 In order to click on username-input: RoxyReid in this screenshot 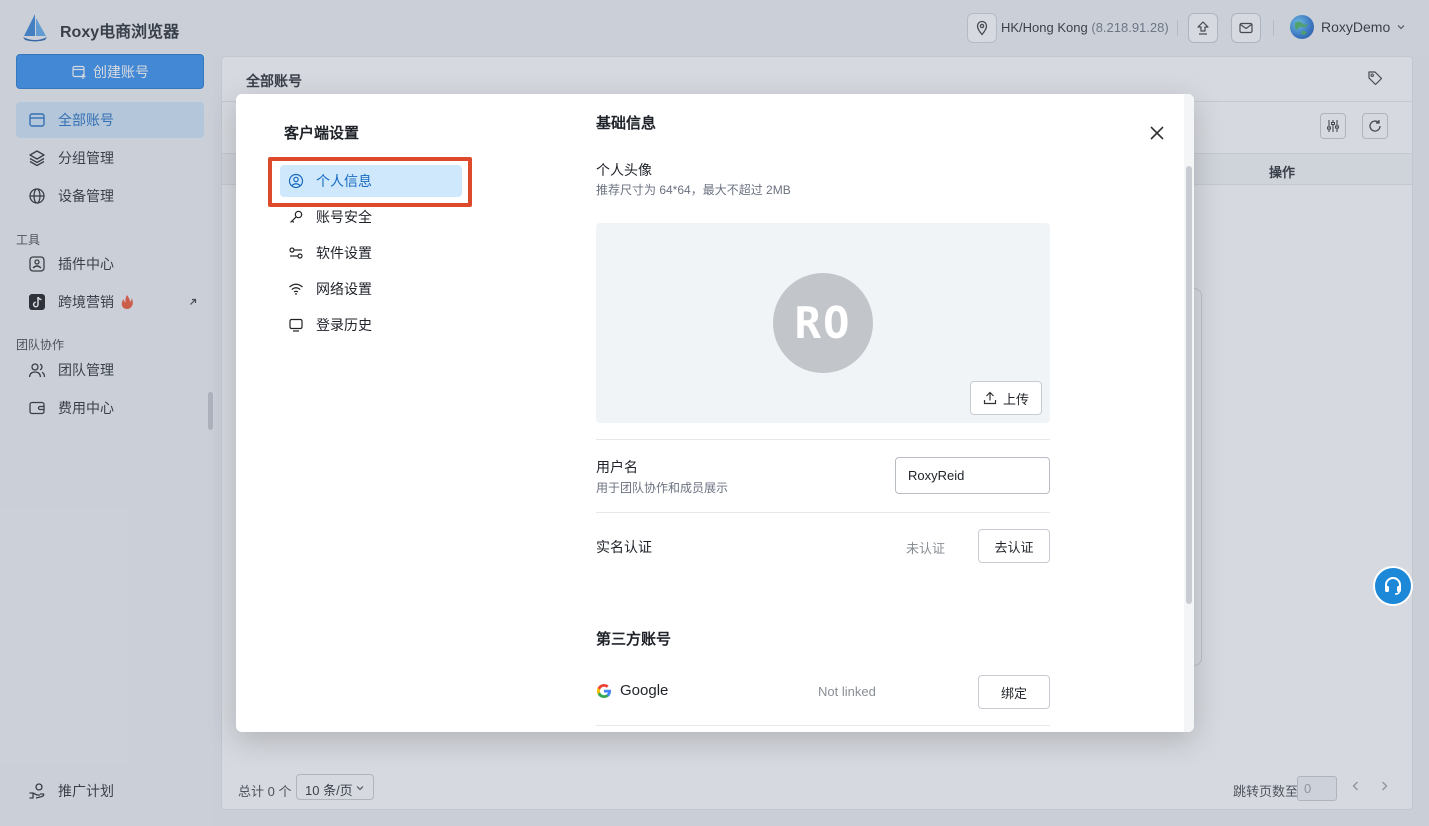, I will do `click(972, 475)`.